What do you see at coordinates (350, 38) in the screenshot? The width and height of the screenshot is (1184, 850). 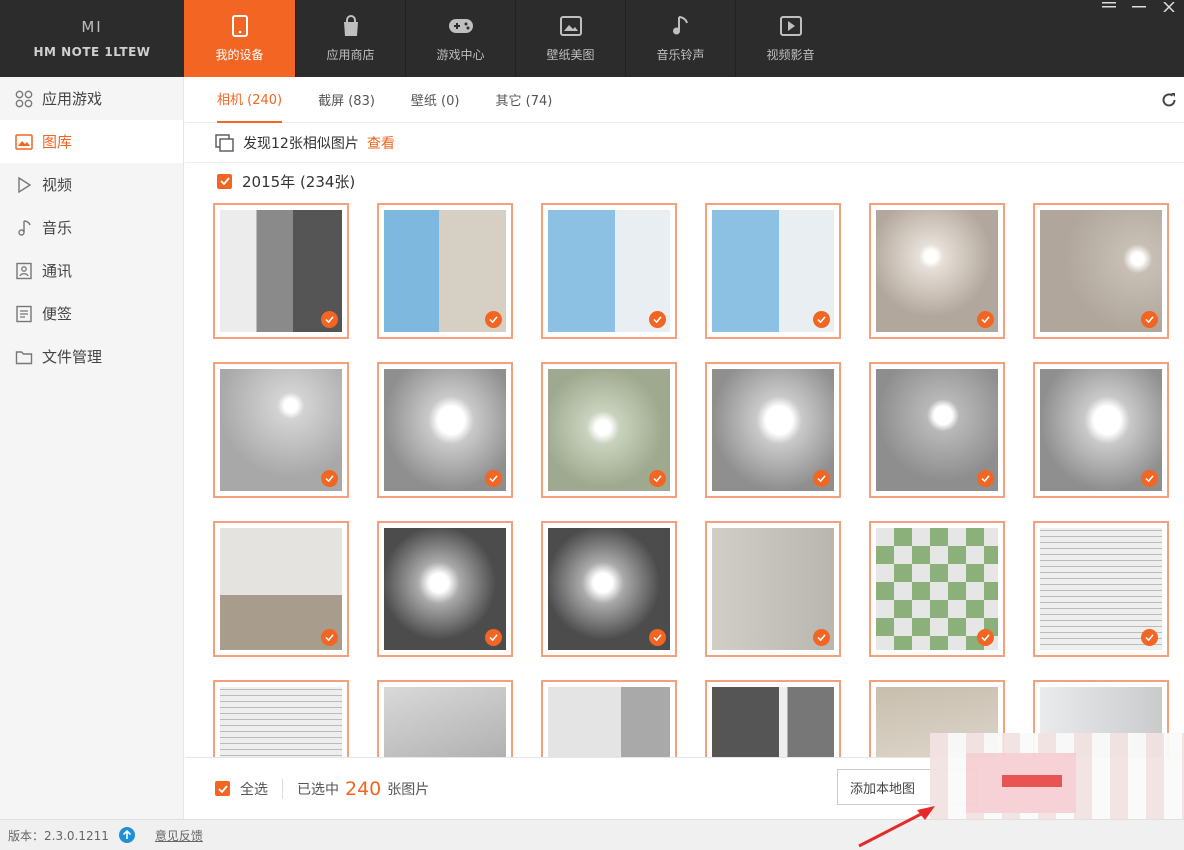 I see `nav-app-store: 应用商店` at bounding box center [350, 38].